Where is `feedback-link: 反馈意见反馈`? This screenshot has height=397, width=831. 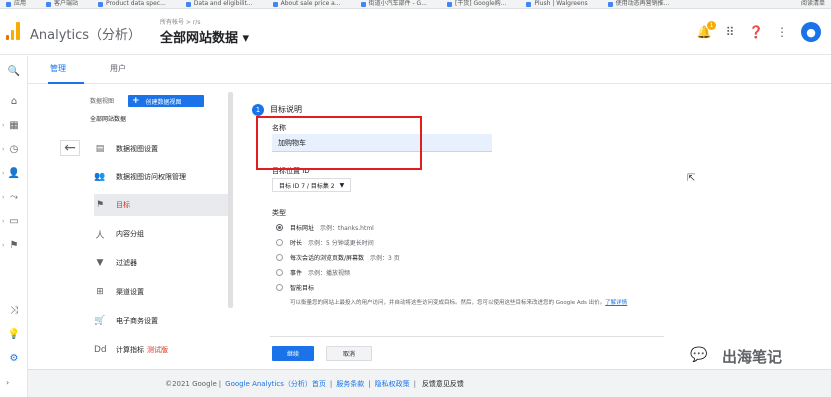
feedback-link: 反馈意见反馈 is located at coordinates (443, 384).